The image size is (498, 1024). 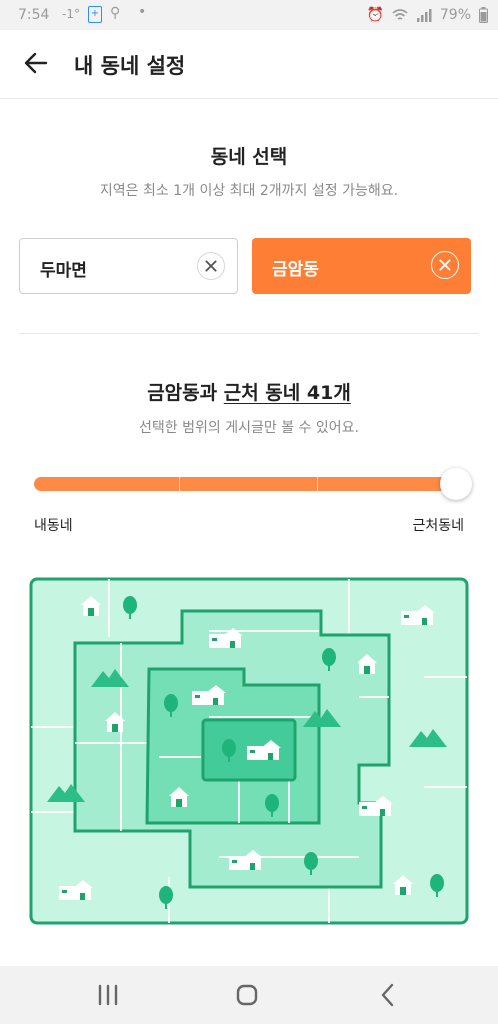 I want to click on signal-icon, so click(x=424, y=15).